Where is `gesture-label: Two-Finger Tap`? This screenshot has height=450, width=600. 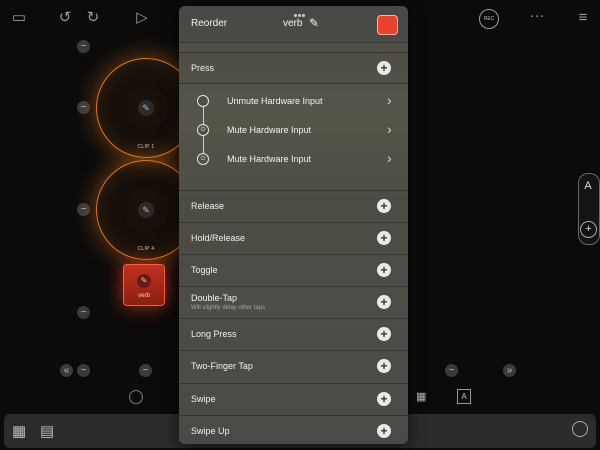
gesture-label: Two-Finger Tap is located at coordinates (222, 366).